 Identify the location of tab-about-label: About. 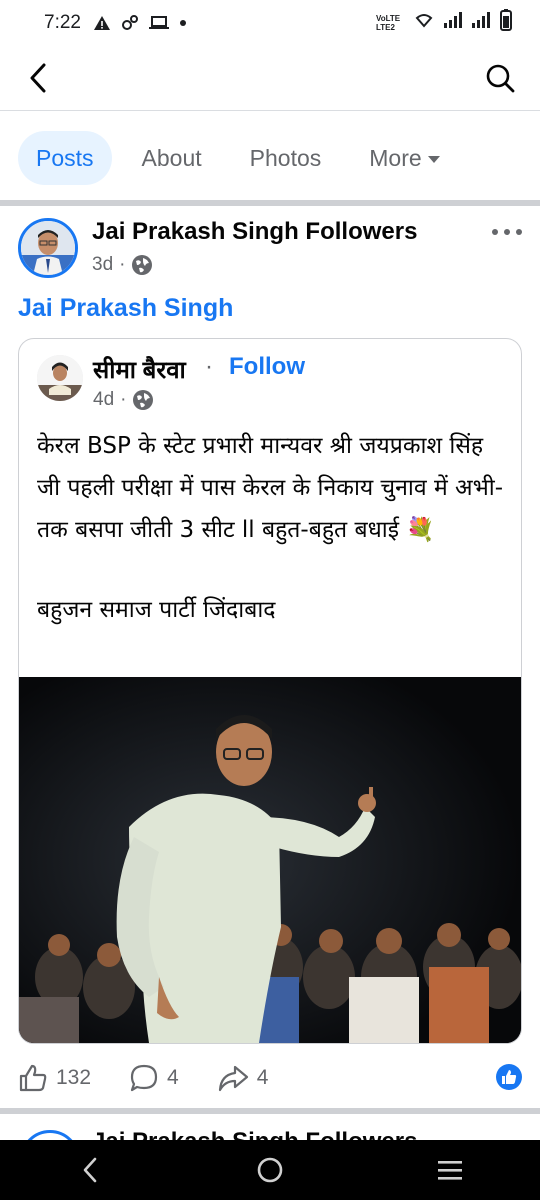
(171, 157).